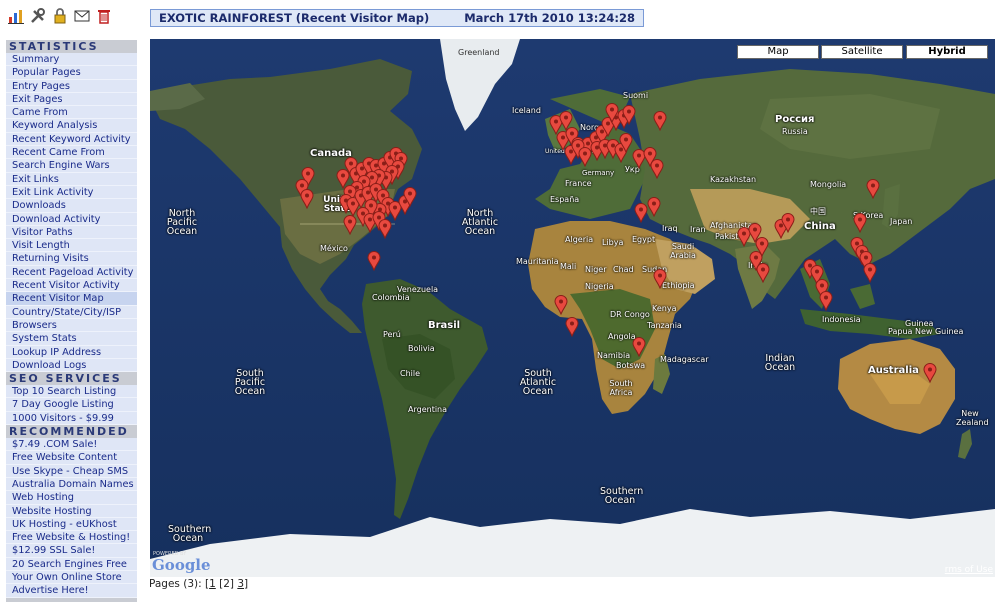 This screenshot has height=609, width=1008. What do you see at coordinates (38, 16) in the screenshot?
I see `tools-icon` at bounding box center [38, 16].